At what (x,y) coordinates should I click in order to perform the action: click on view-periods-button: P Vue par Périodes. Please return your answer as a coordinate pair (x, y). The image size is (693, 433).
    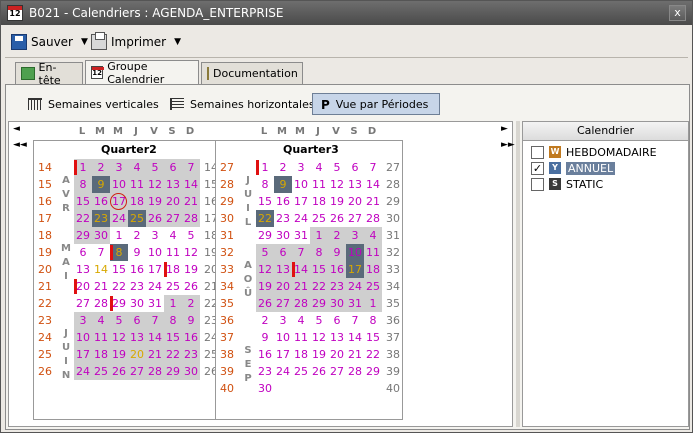
    Looking at the image, I should click on (376, 104).